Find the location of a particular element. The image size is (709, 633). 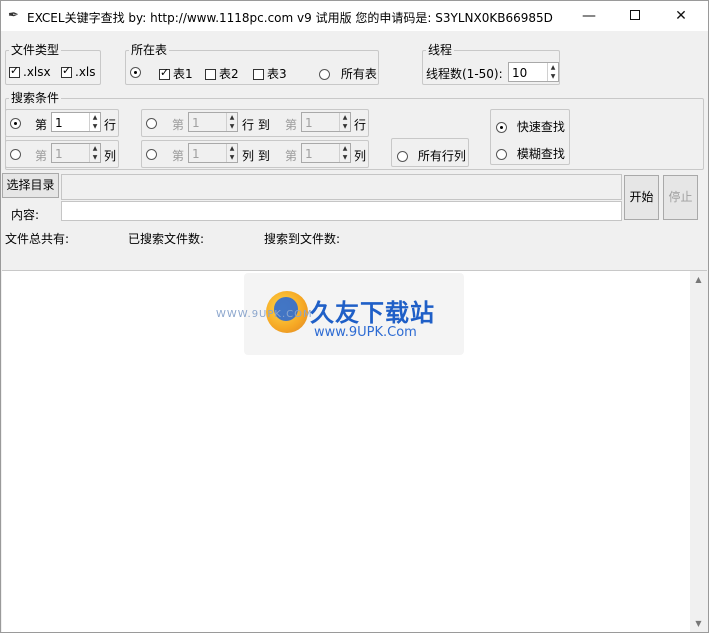

sheet-legend: 所在表 is located at coordinates (149, 50).